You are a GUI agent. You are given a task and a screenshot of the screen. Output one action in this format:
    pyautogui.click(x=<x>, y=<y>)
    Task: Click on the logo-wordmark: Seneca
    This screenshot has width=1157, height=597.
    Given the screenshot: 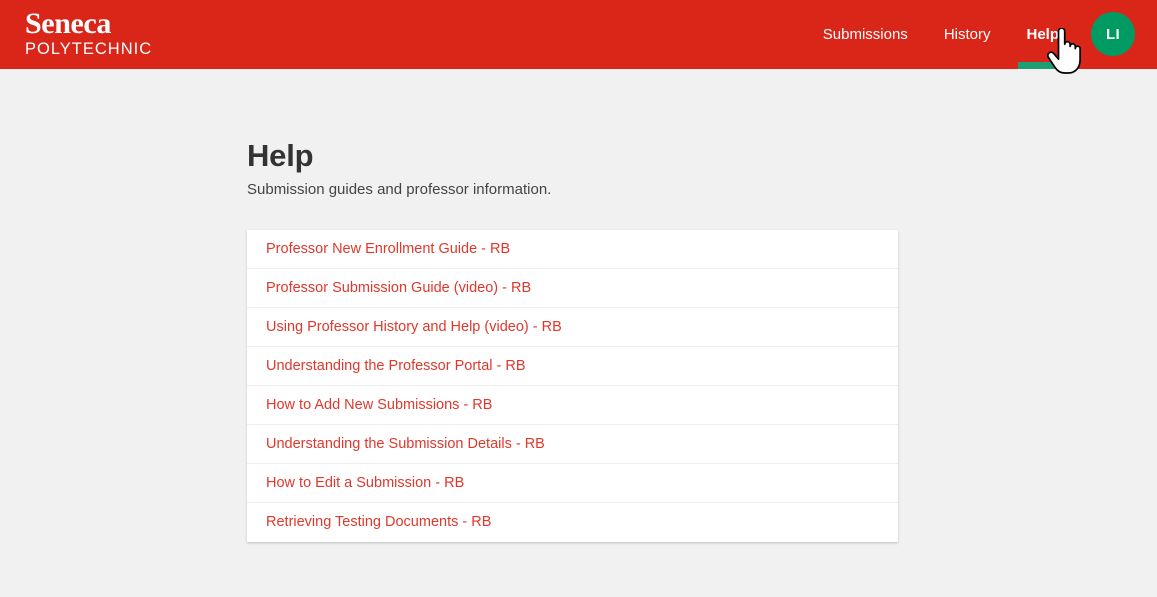 What is the action you would take?
    pyautogui.click(x=68, y=23)
    